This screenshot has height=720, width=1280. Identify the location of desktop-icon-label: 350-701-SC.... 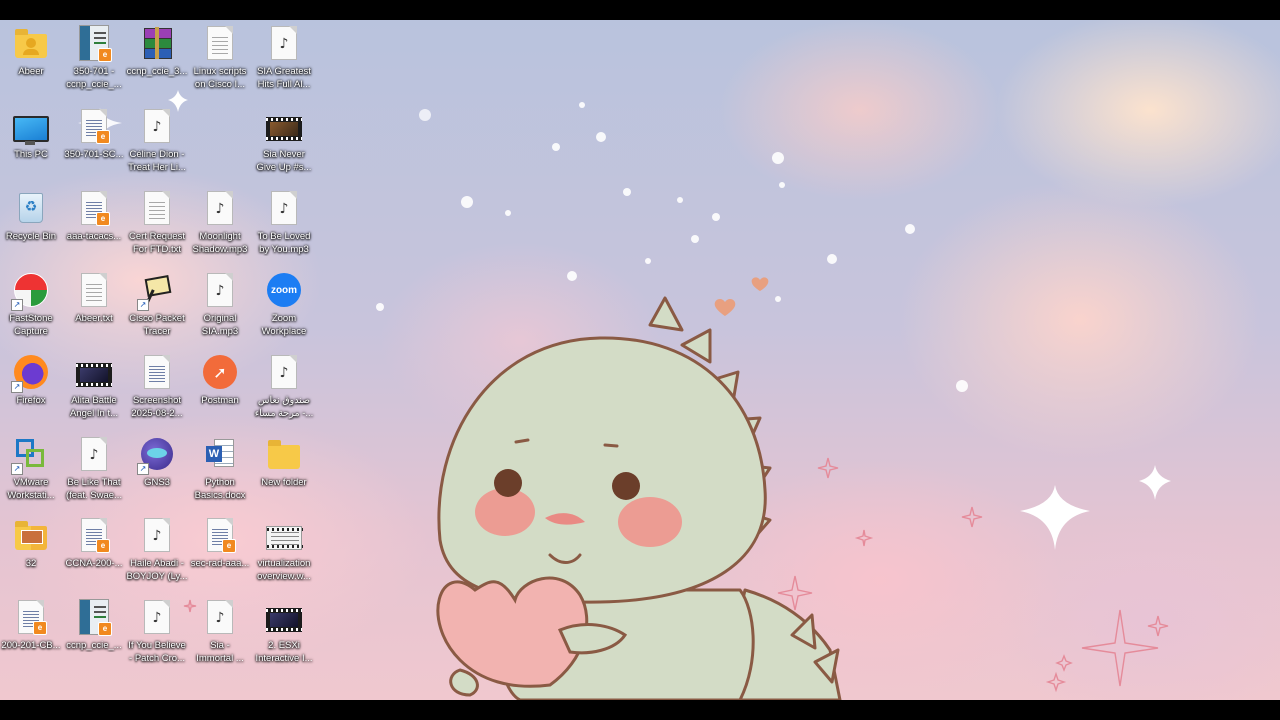
(94, 154).